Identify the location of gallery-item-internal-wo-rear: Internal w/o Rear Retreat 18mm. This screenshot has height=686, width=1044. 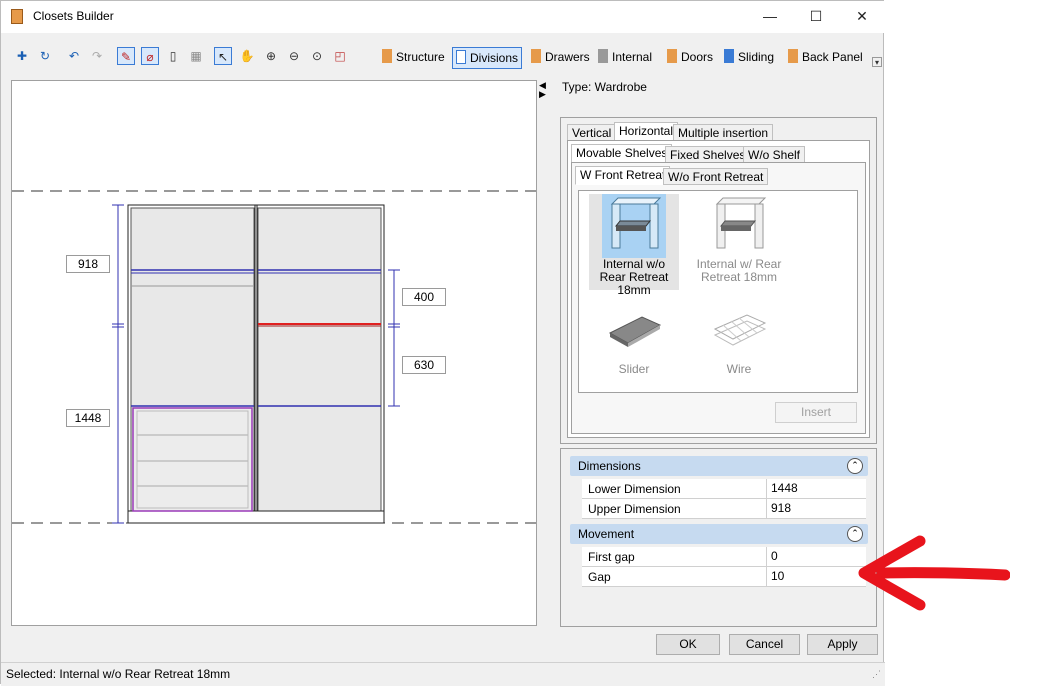
(634, 245).